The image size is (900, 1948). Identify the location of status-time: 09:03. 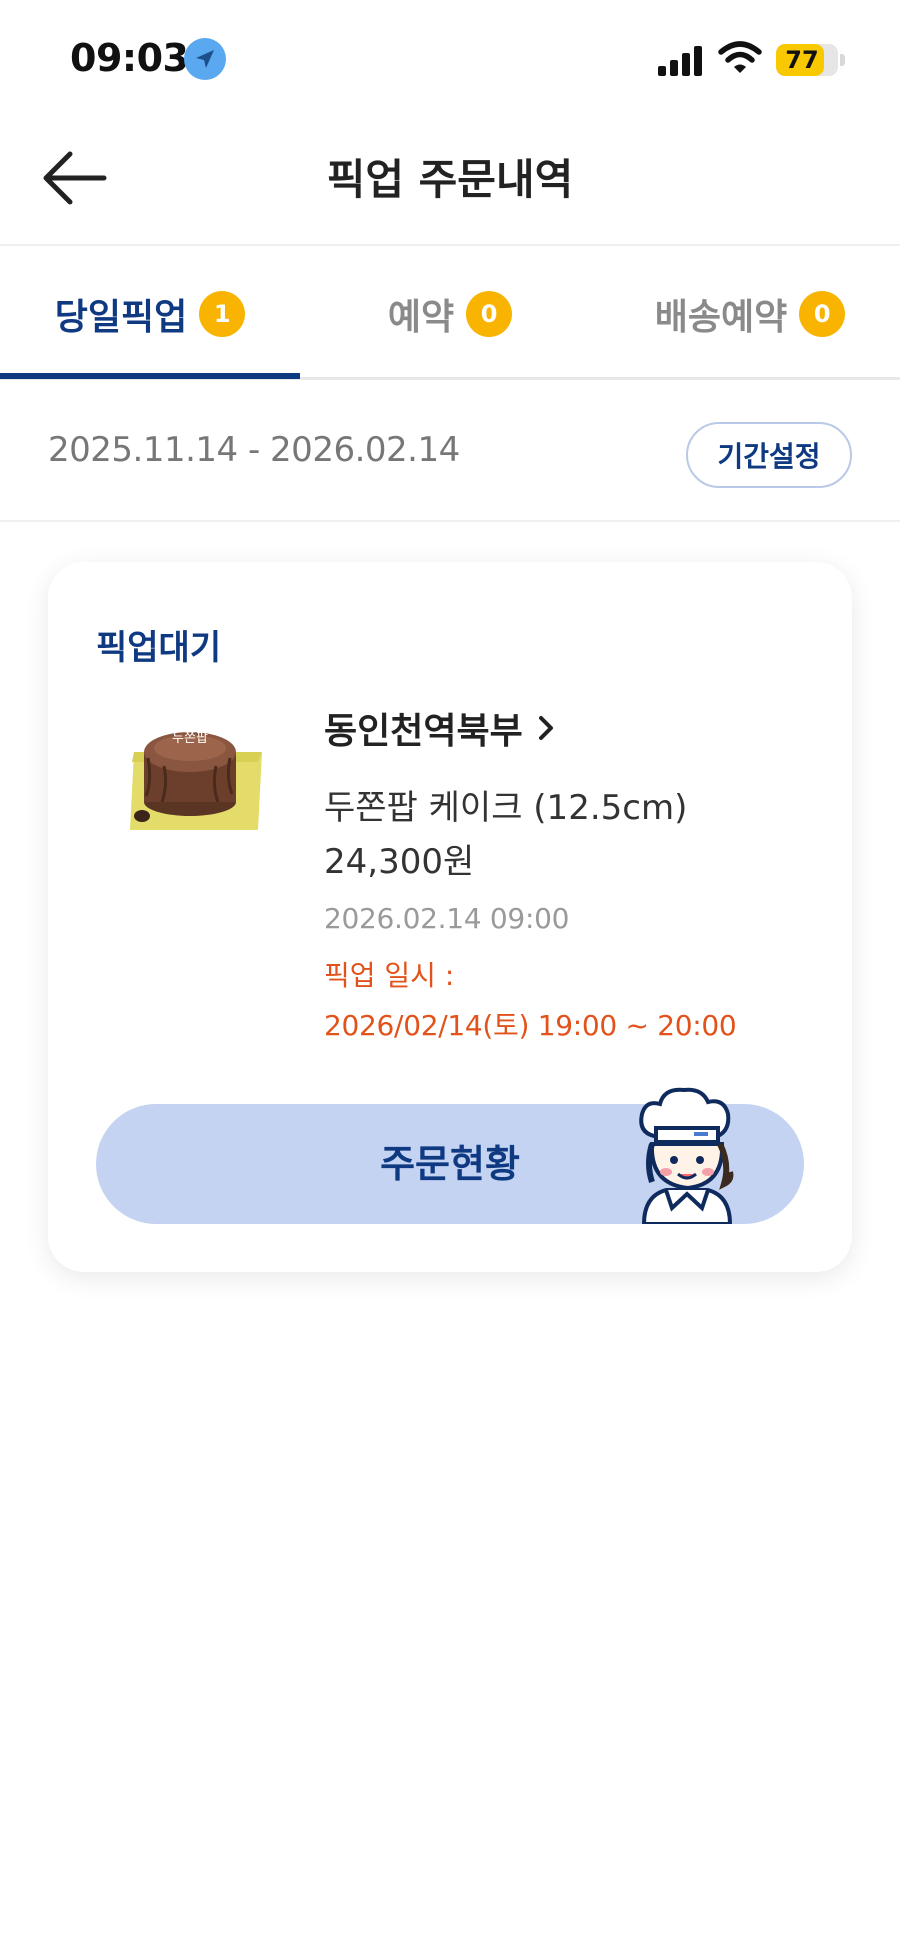
(129, 58).